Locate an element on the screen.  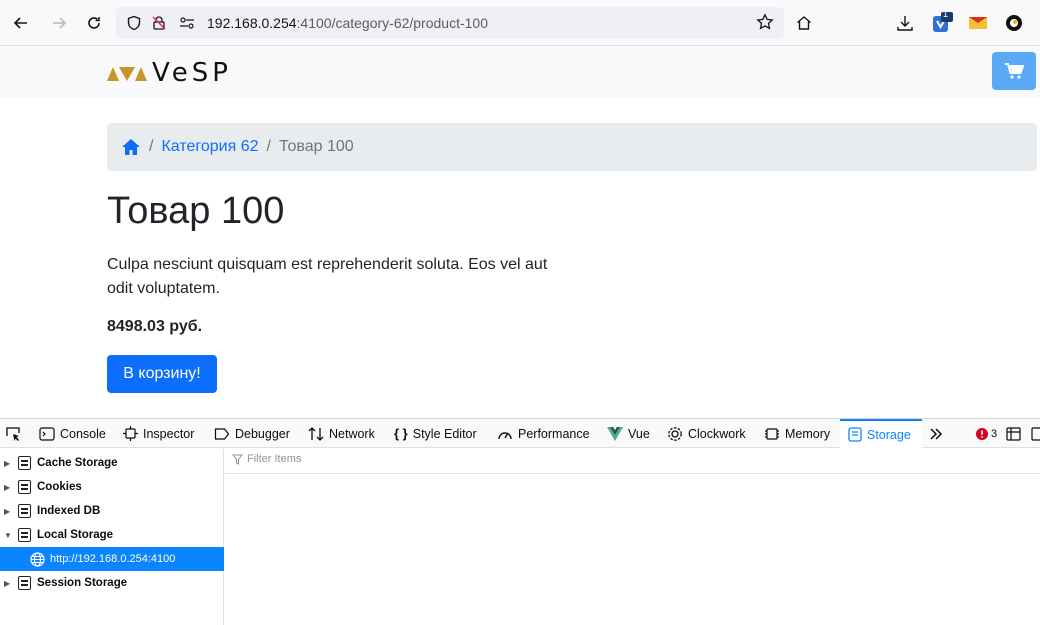
back-button is located at coordinates (21, 23).